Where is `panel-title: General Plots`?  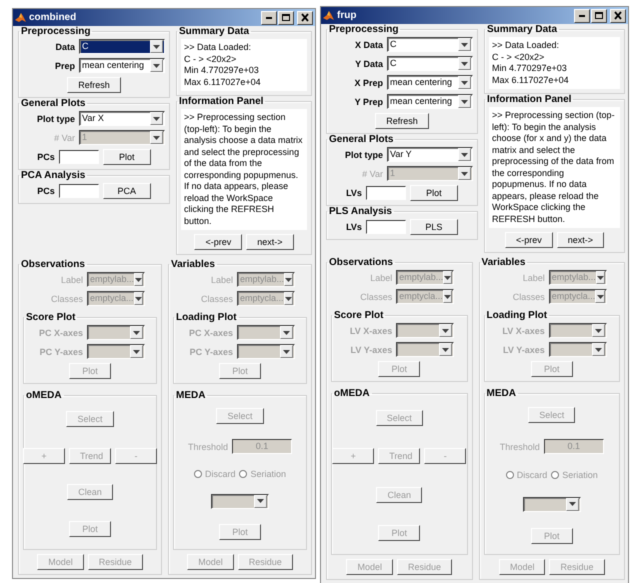
panel-title: General Plots is located at coordinates (361, 139).